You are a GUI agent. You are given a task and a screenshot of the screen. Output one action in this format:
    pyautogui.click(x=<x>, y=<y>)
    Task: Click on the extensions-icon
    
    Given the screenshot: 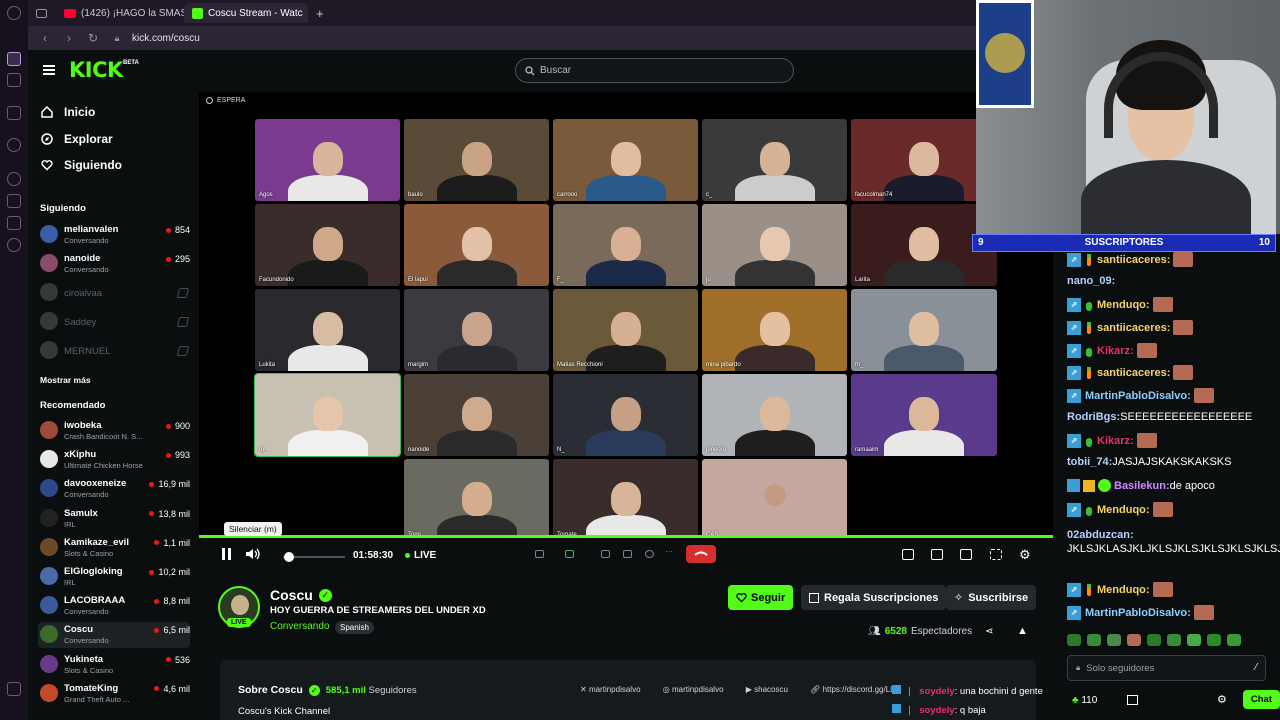 What is the action you would take?
    pyautogui.click(x=14, y=245)
    